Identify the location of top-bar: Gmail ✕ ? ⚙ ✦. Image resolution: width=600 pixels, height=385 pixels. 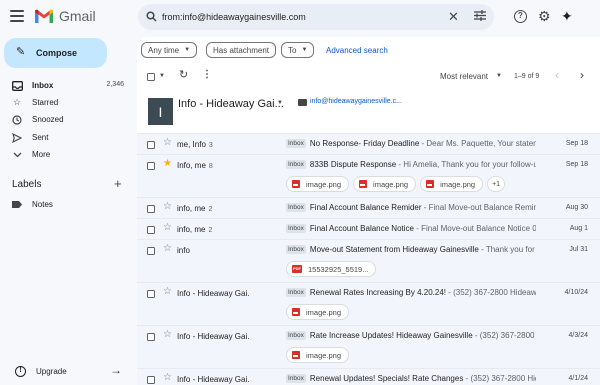
(300, 17).